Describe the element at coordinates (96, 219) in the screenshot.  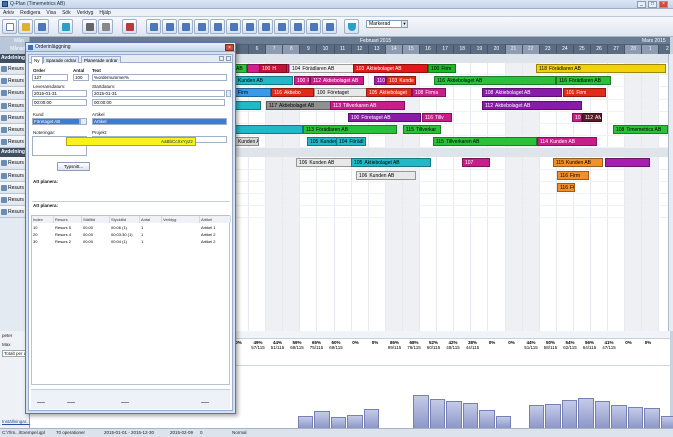
I see `table-header: Ställtid` at that location.